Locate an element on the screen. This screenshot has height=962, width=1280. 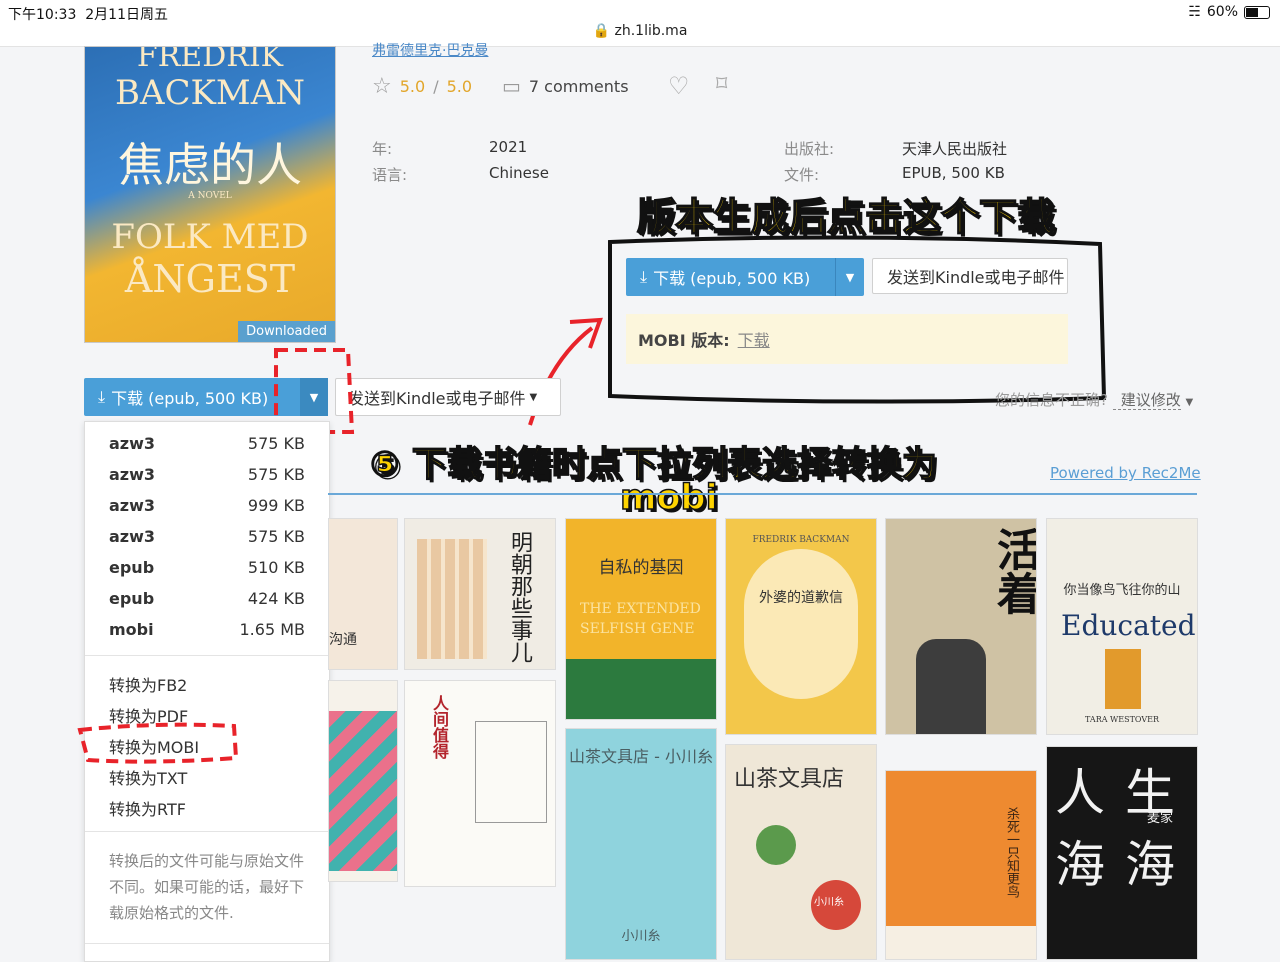
suggest-edit-link: 建议修改 is located at coordinates (1146, 400).